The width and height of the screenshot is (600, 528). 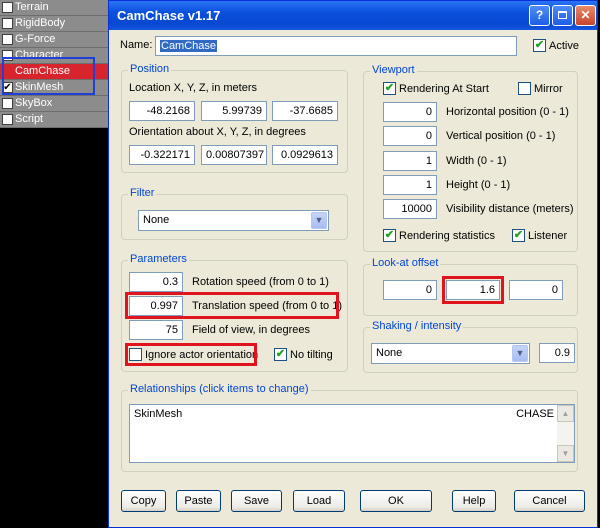 What do you see at coordinates (40, 23) in the screenshot?
I see `list-item-label: RigidBody` at bounding box center [40, 23].